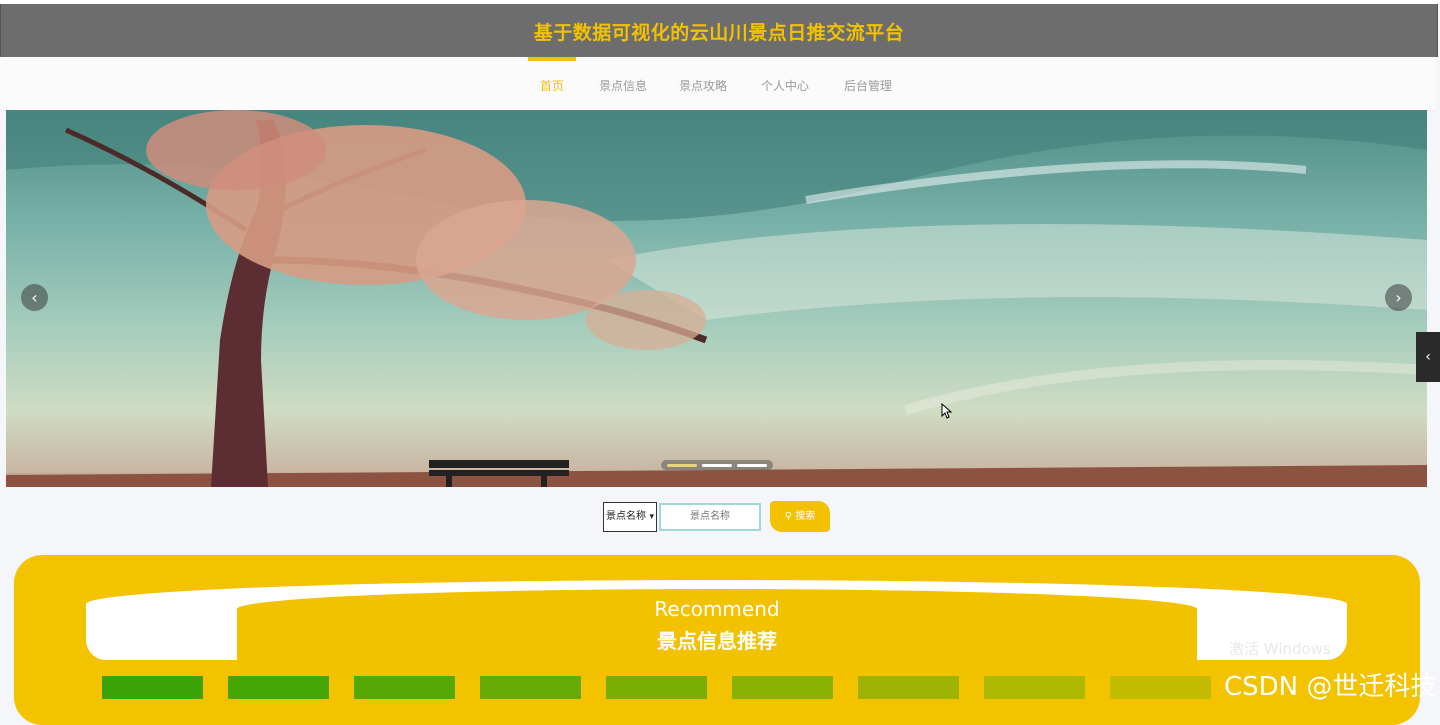 The width and height of the screenshot is (1440, 725). I want to click on header-bar: 基于数据可视化的云山川景点日推交流平台, so click(719, 30).